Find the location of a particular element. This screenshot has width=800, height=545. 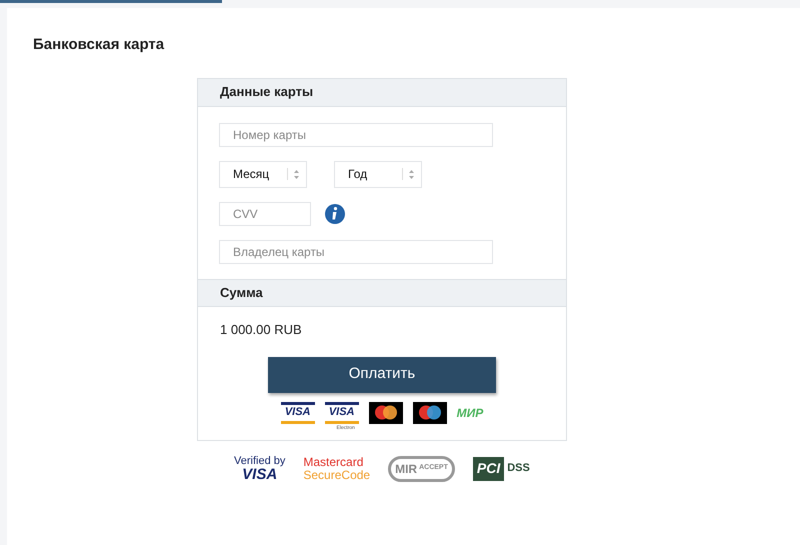

input-field: Номер карты is located at coordinates (356, 134).